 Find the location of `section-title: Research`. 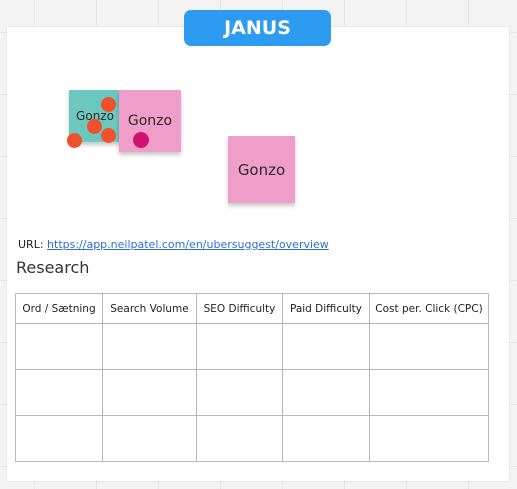

section-title: Research is located at coordinates (53, 267).